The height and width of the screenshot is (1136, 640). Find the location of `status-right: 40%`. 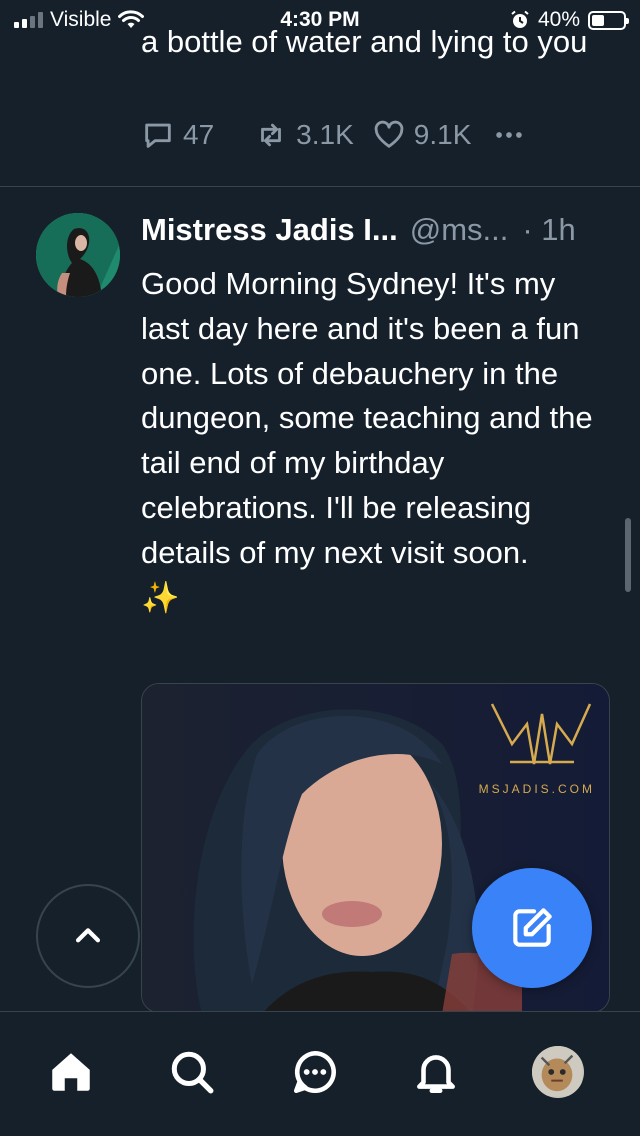

status-right: 40% is located at coordinates (569, 20).